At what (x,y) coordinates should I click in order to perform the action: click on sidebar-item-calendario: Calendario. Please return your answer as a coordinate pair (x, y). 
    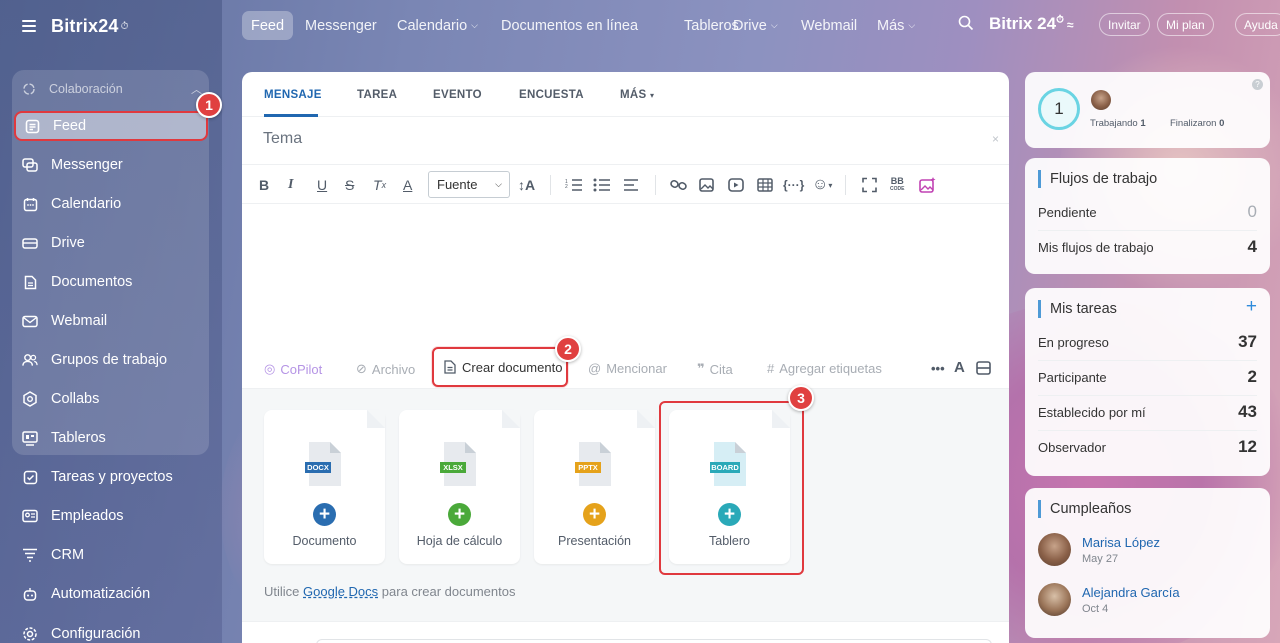
    Looking at the image, I should click on (111, 204).